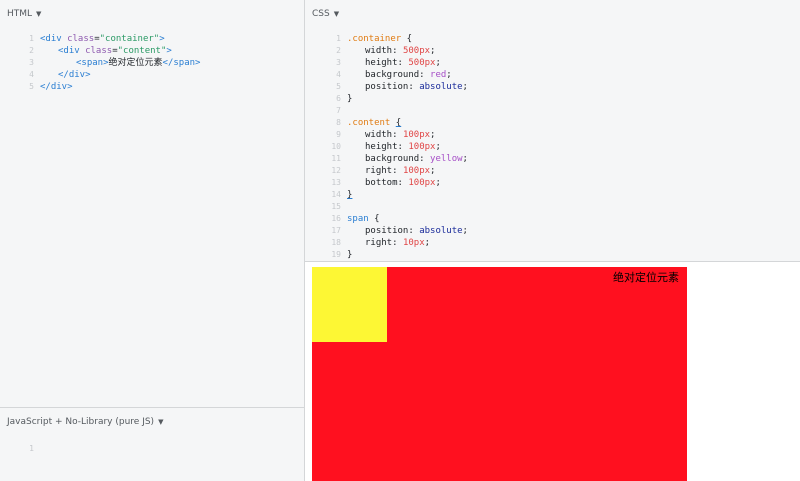 This screenshot has height=481, width=800. What do you see at coordinates (338, 110) in the screenshot?
I see `line-number: 7` at bounding box center [338, 110].